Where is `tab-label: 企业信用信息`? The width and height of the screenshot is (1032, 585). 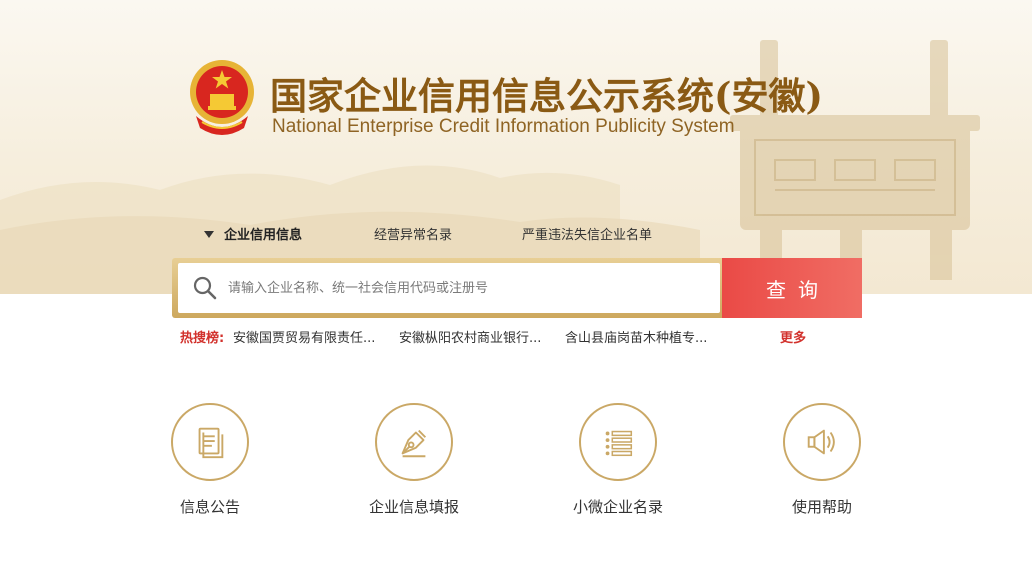
tab-label: 企业信用信息 is located at coordinates (263, 235).